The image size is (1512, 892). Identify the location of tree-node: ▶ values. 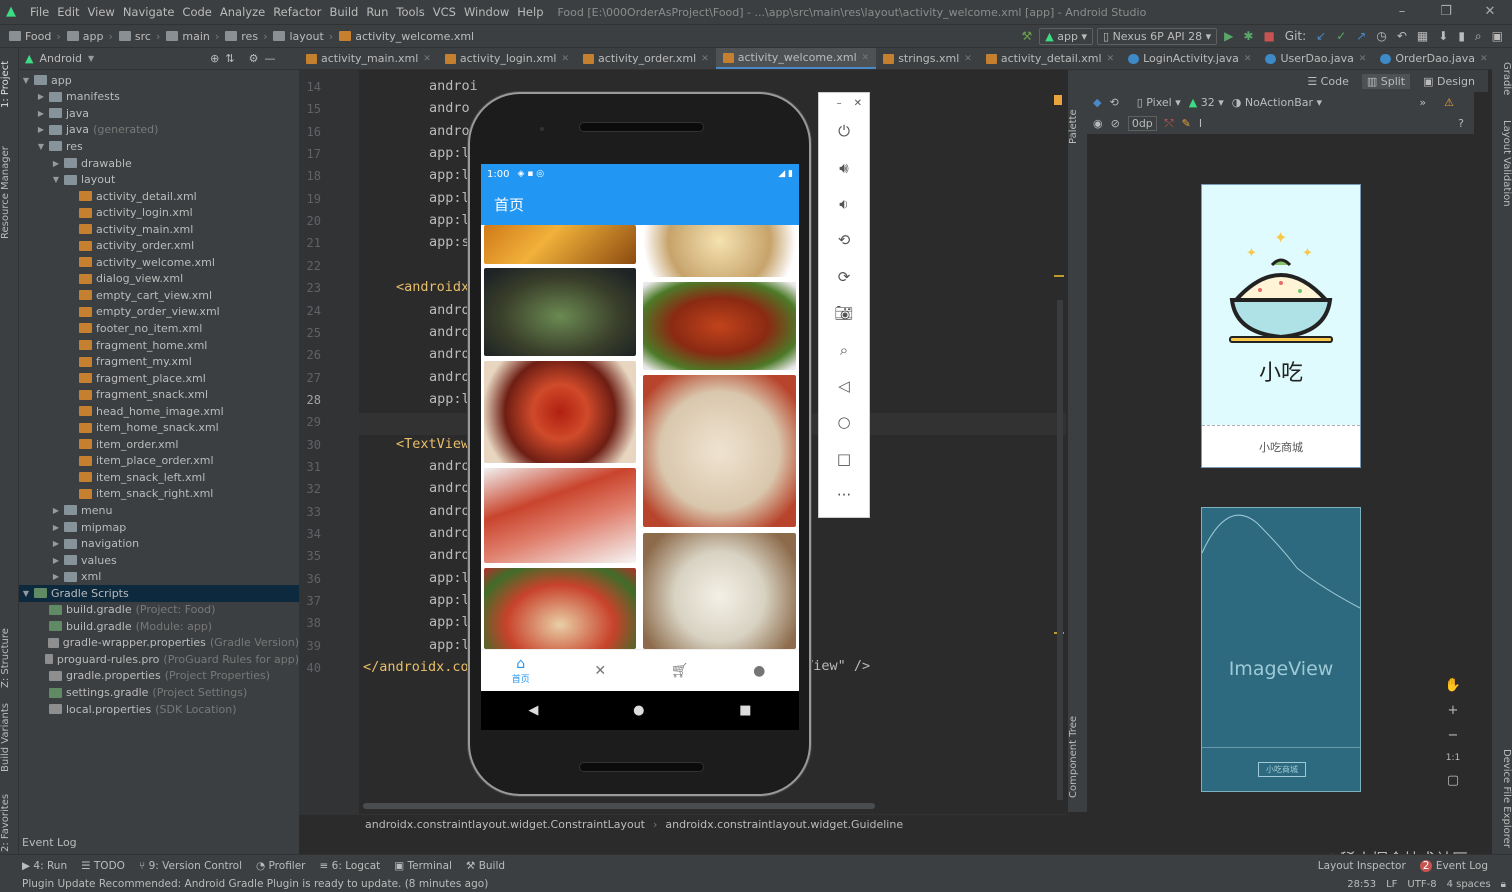
(159, 560).